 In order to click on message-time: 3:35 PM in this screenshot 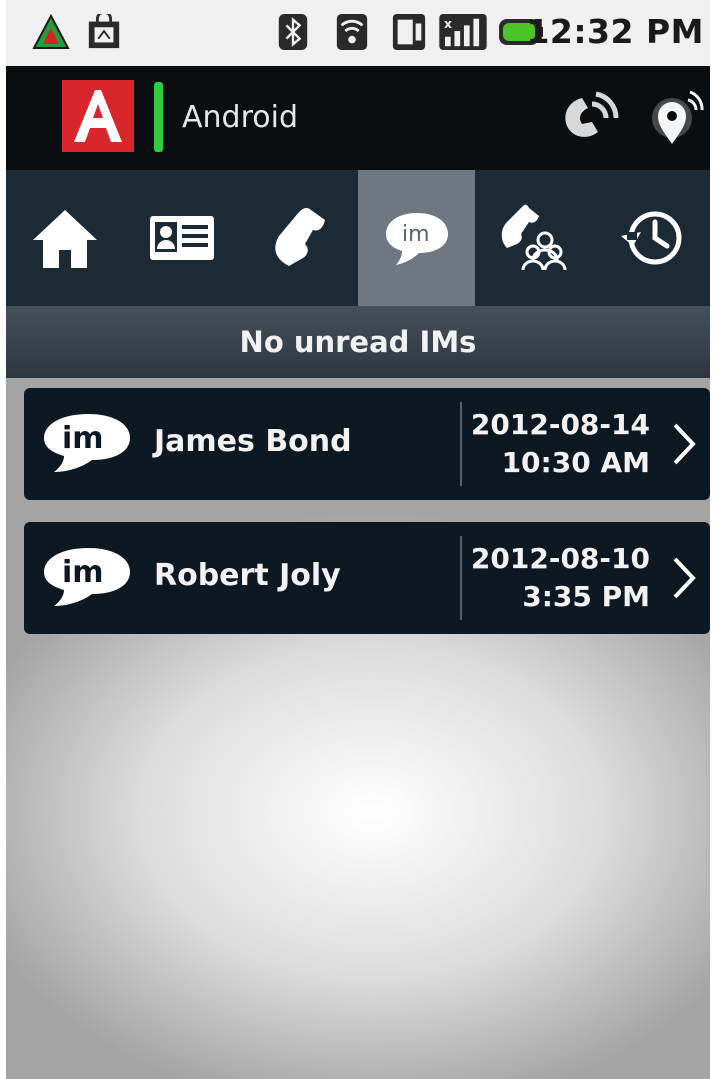, I will do `click(586, 596)`.